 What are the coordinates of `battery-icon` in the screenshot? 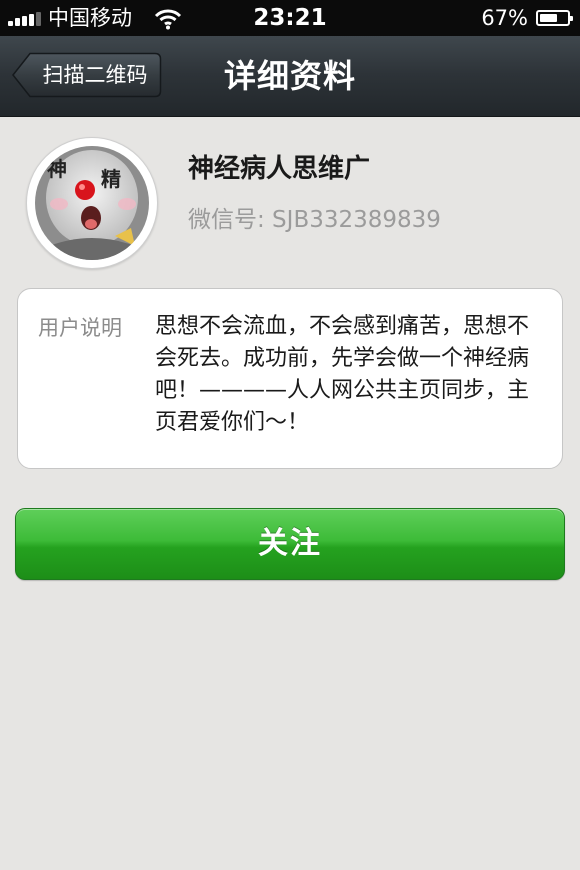 It's located at (554, 18).